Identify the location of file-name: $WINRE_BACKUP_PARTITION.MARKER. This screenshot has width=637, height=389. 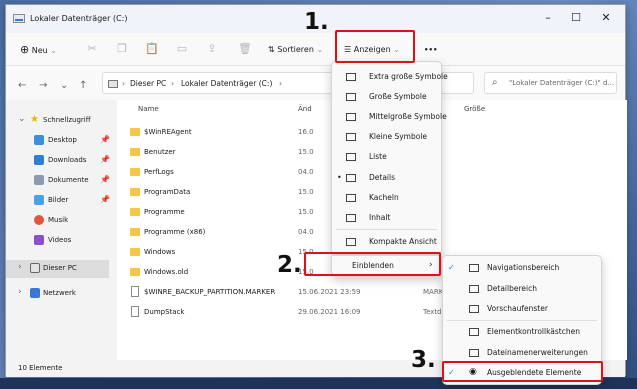
(210, 292).